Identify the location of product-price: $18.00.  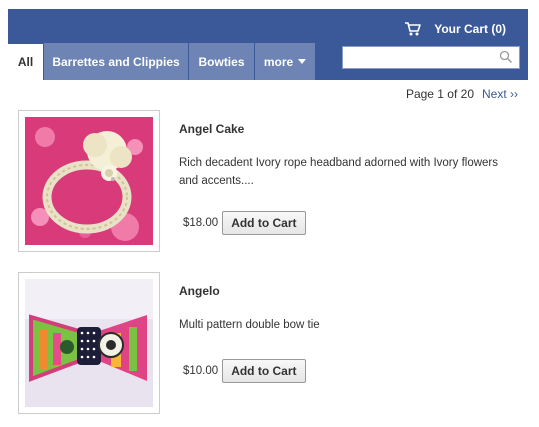
(201, 223).